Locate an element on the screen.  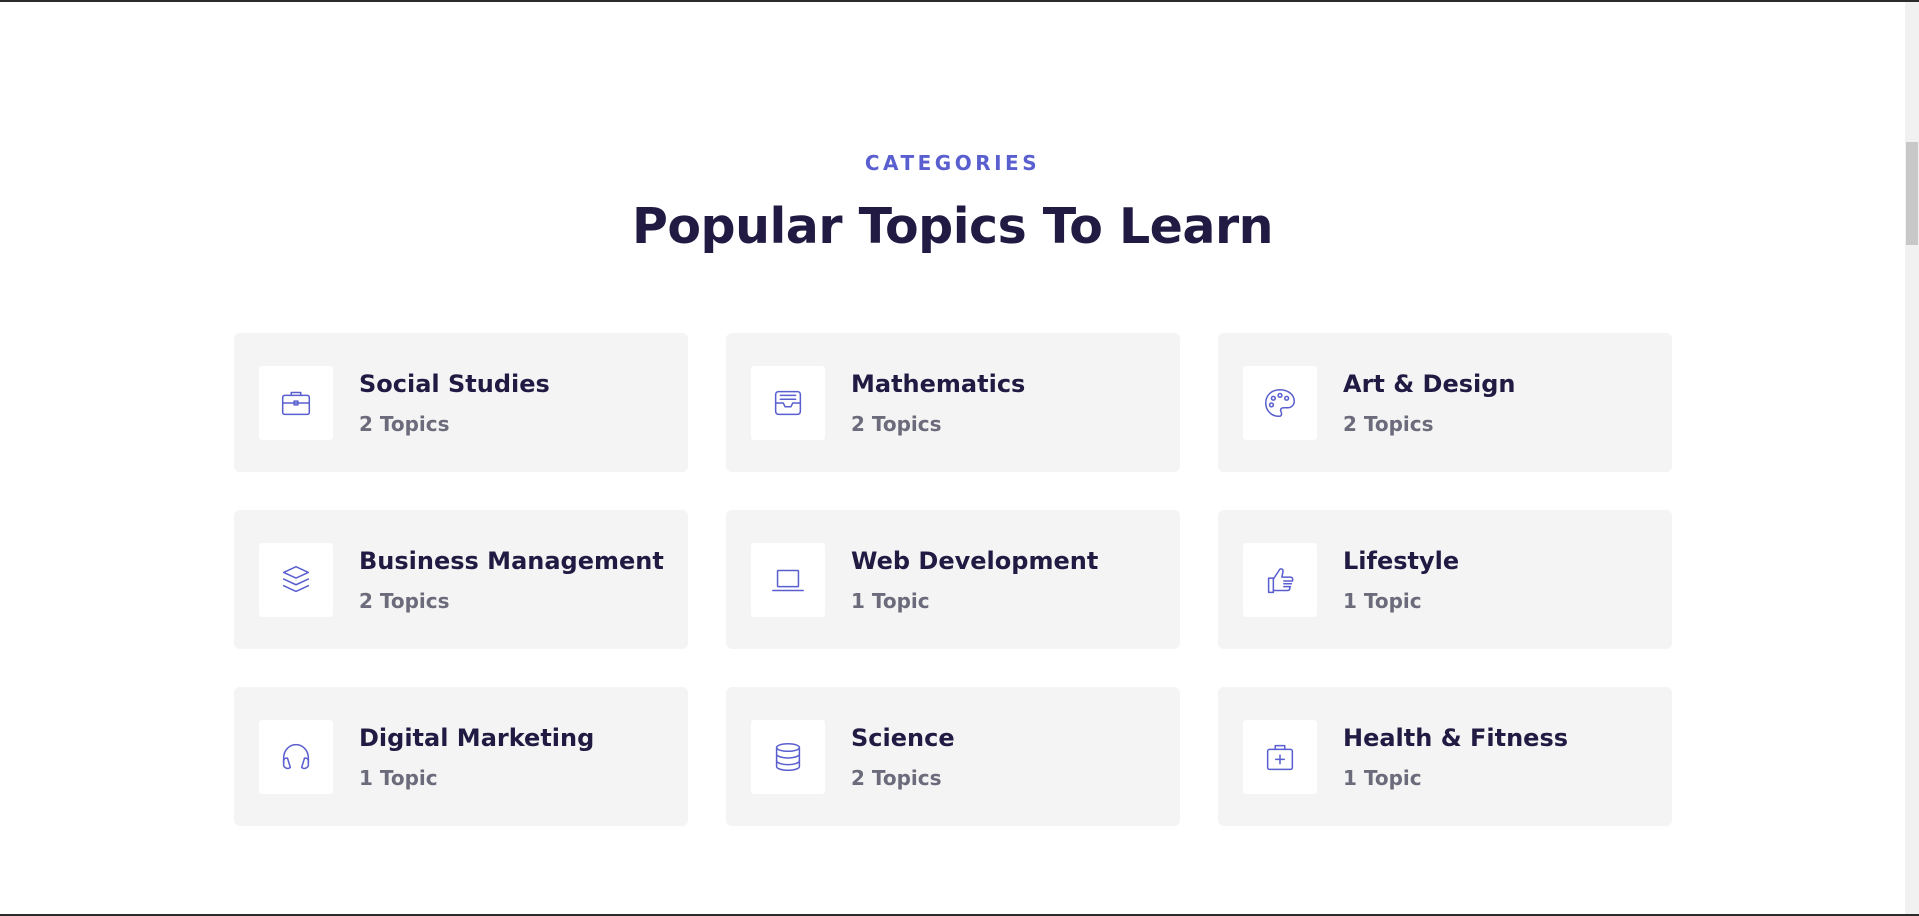
category-card-social-studies: Social Studies 2 Topics is located at coordinates (461, 402).